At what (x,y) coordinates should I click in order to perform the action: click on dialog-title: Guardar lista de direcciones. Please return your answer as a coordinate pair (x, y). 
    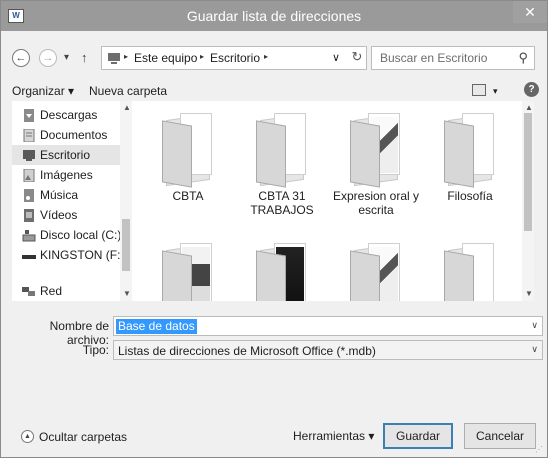
    Looking at the image, I should click on (274, 16).